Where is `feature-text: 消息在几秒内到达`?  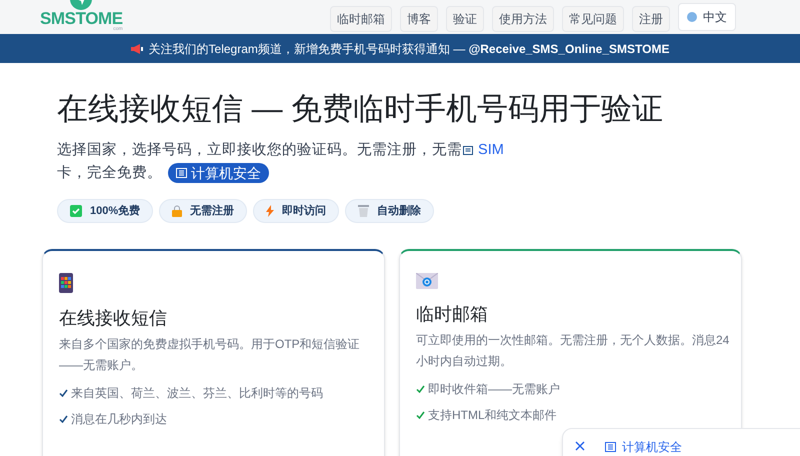 feature-text: 消息在几秒内到达 is located at coordinates (119, 419).